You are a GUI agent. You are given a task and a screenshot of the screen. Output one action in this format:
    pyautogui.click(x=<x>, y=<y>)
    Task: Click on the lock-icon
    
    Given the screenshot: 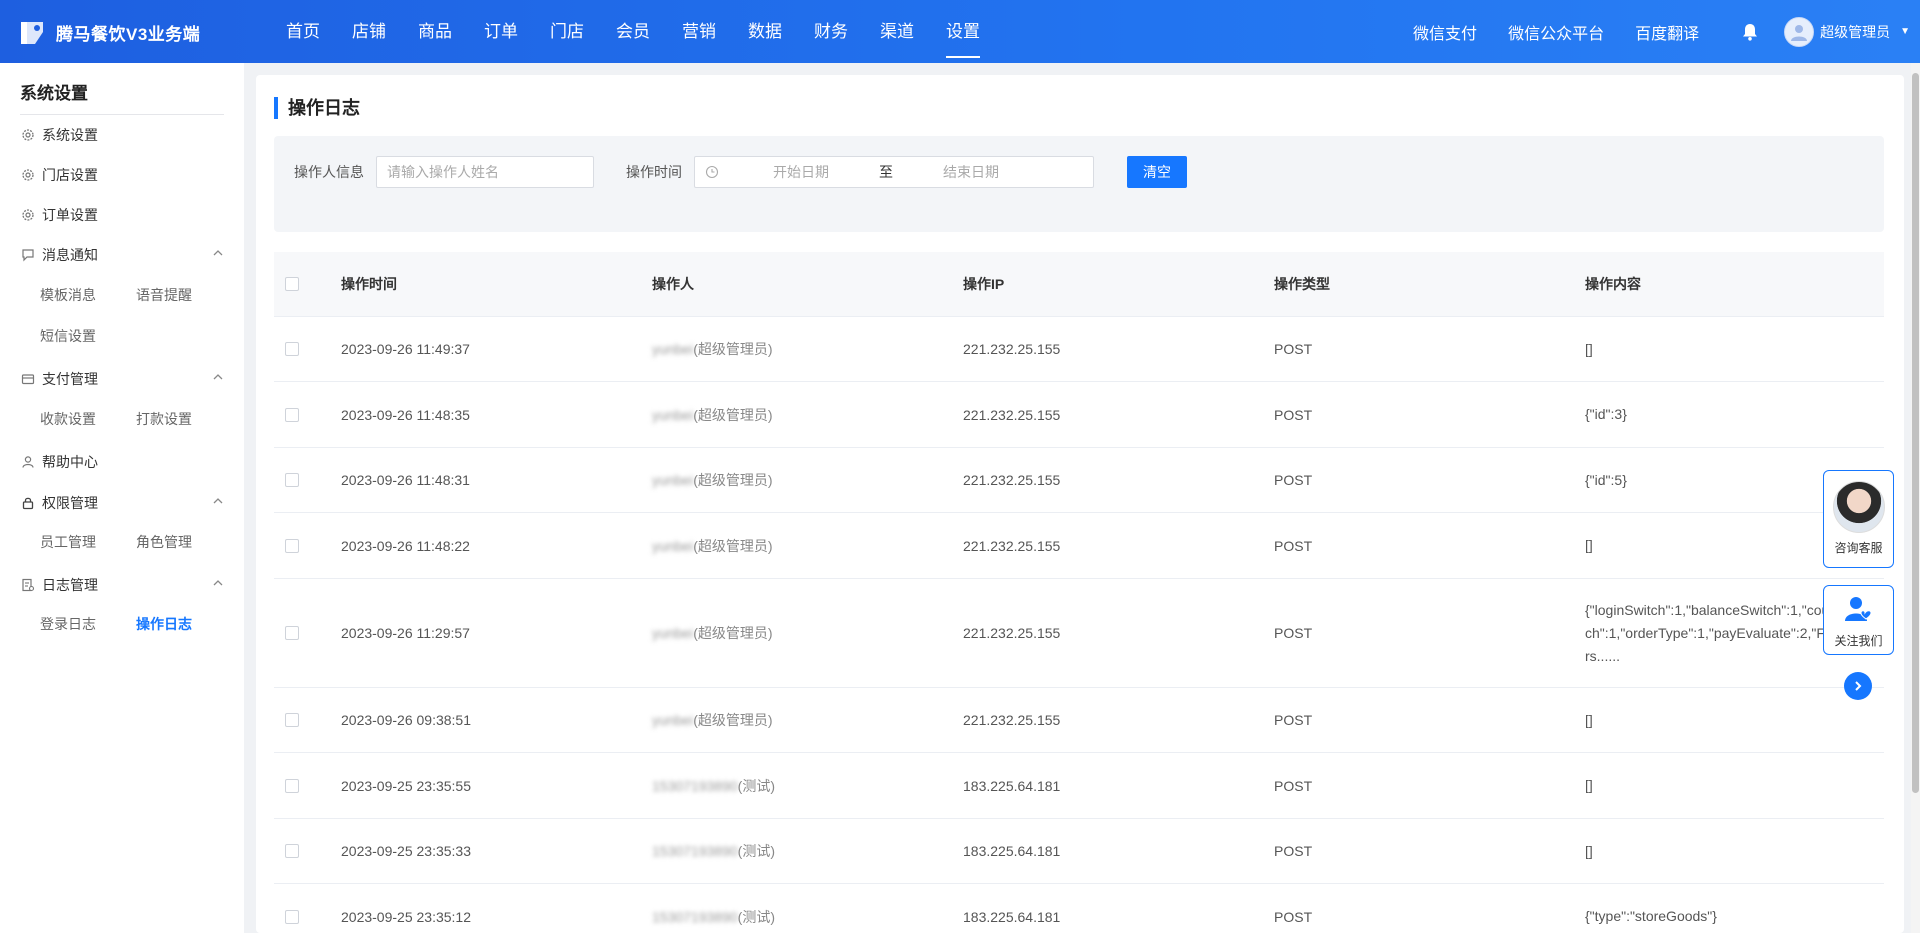 What is the action you would take?
    pyautogui.click(x=28, y=503)
    